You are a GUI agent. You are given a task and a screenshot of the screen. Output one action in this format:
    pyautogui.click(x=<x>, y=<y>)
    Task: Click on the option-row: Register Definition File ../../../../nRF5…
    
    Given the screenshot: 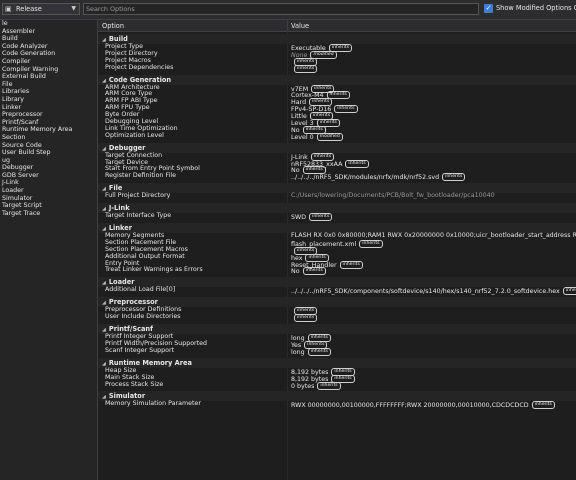 What is the action you would take?
    pyautogui.click(x=337, y=177)
    